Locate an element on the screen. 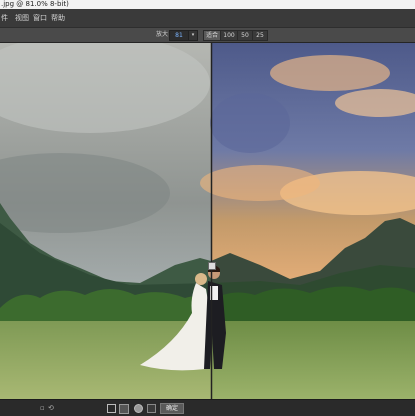 This screenshot has width=415, height=416. zoom-50-button: 50 is located at coordinates (245, 35).